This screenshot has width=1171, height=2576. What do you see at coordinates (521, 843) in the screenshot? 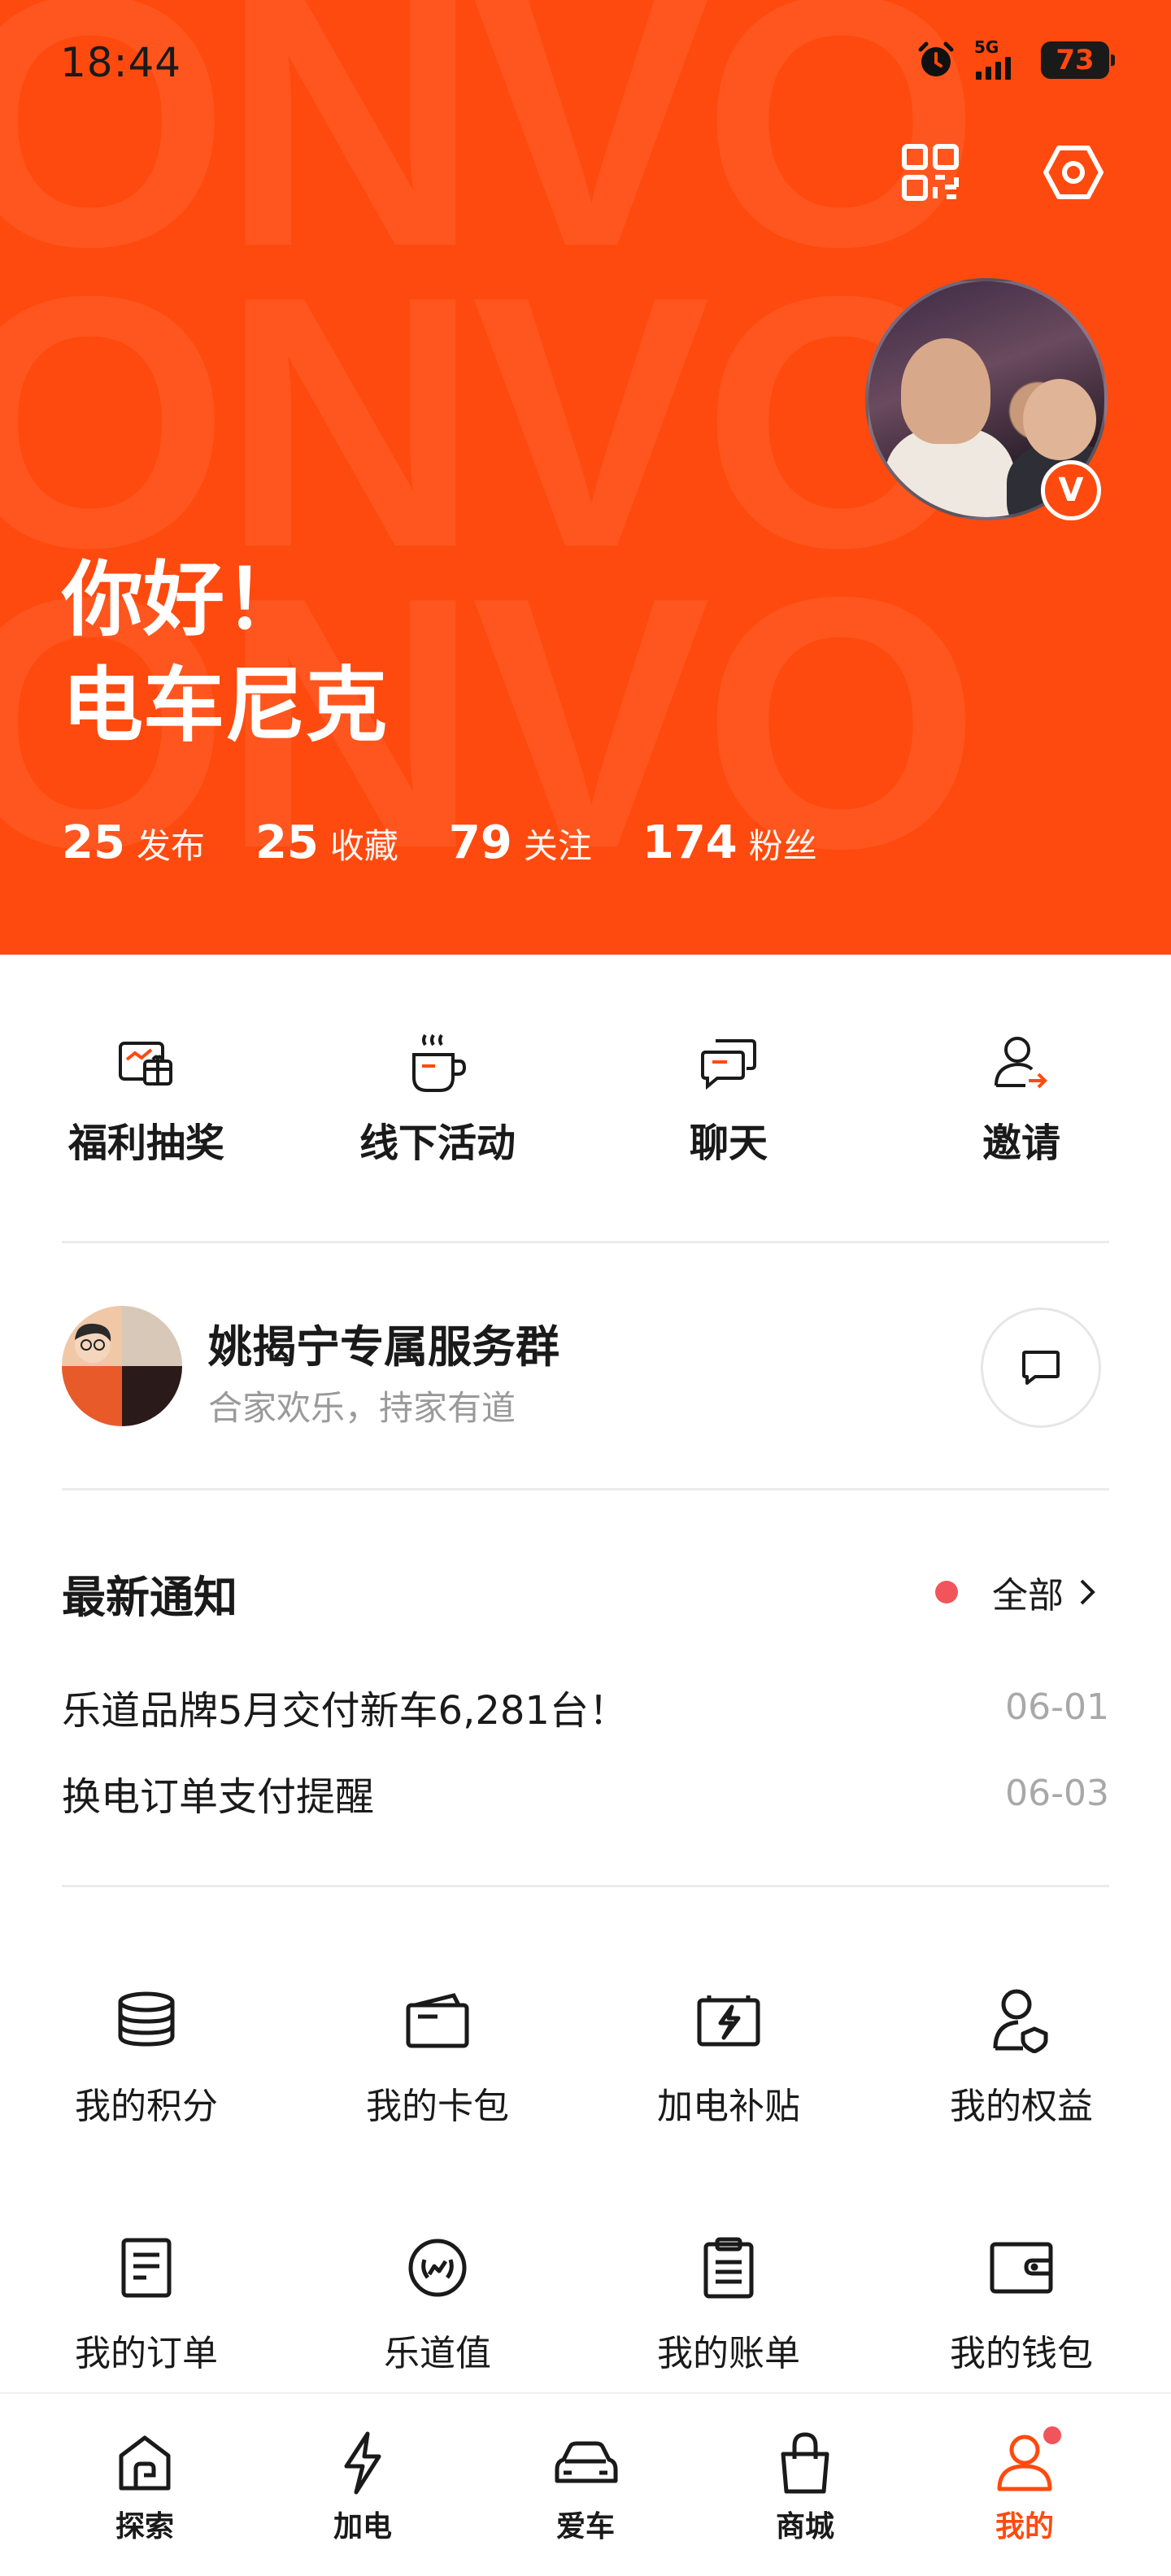
I see `stat-following: 79 关注` at bounding box center [521, 843].